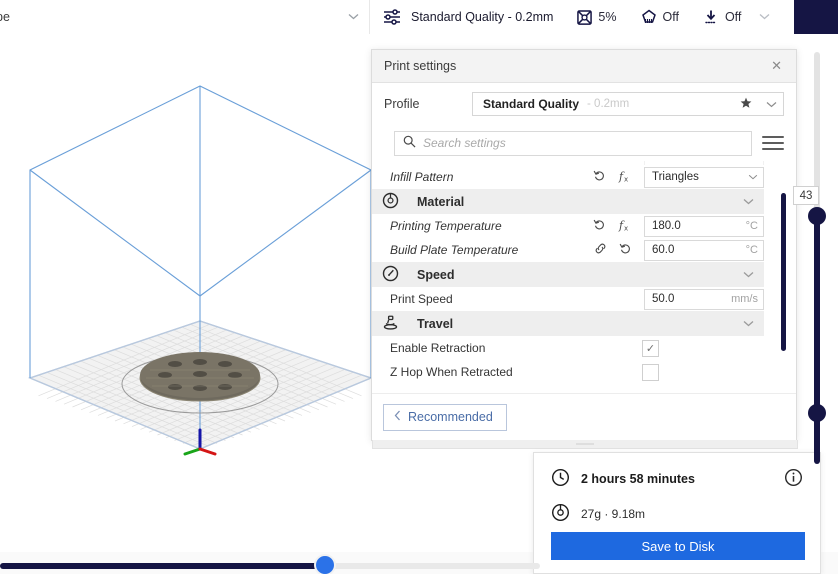  Describe the element at coordinates (704, 299) in the screenshot. I see `setting-number-field: 50.0 mm/s` at that location.